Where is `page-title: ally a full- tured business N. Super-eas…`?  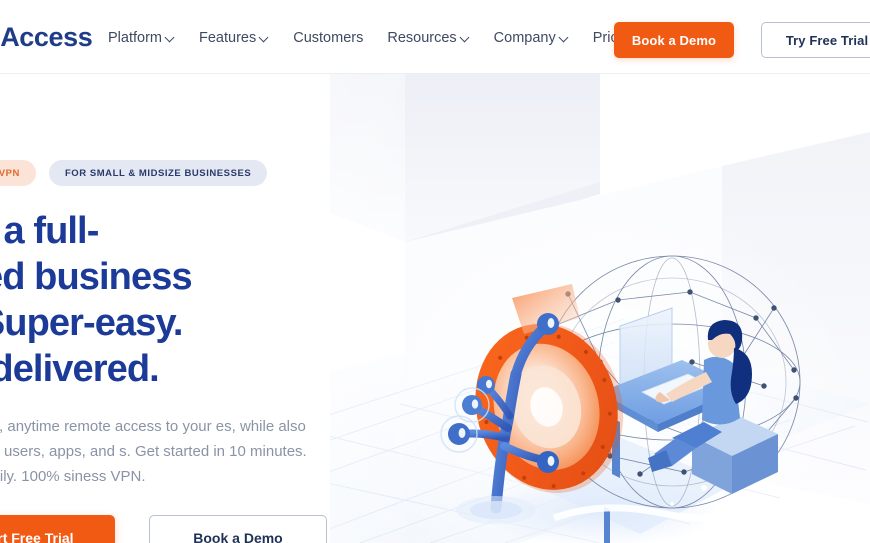
page-title: ally a full- tured business N. Super-eas… is located at coordinates (177, 300).